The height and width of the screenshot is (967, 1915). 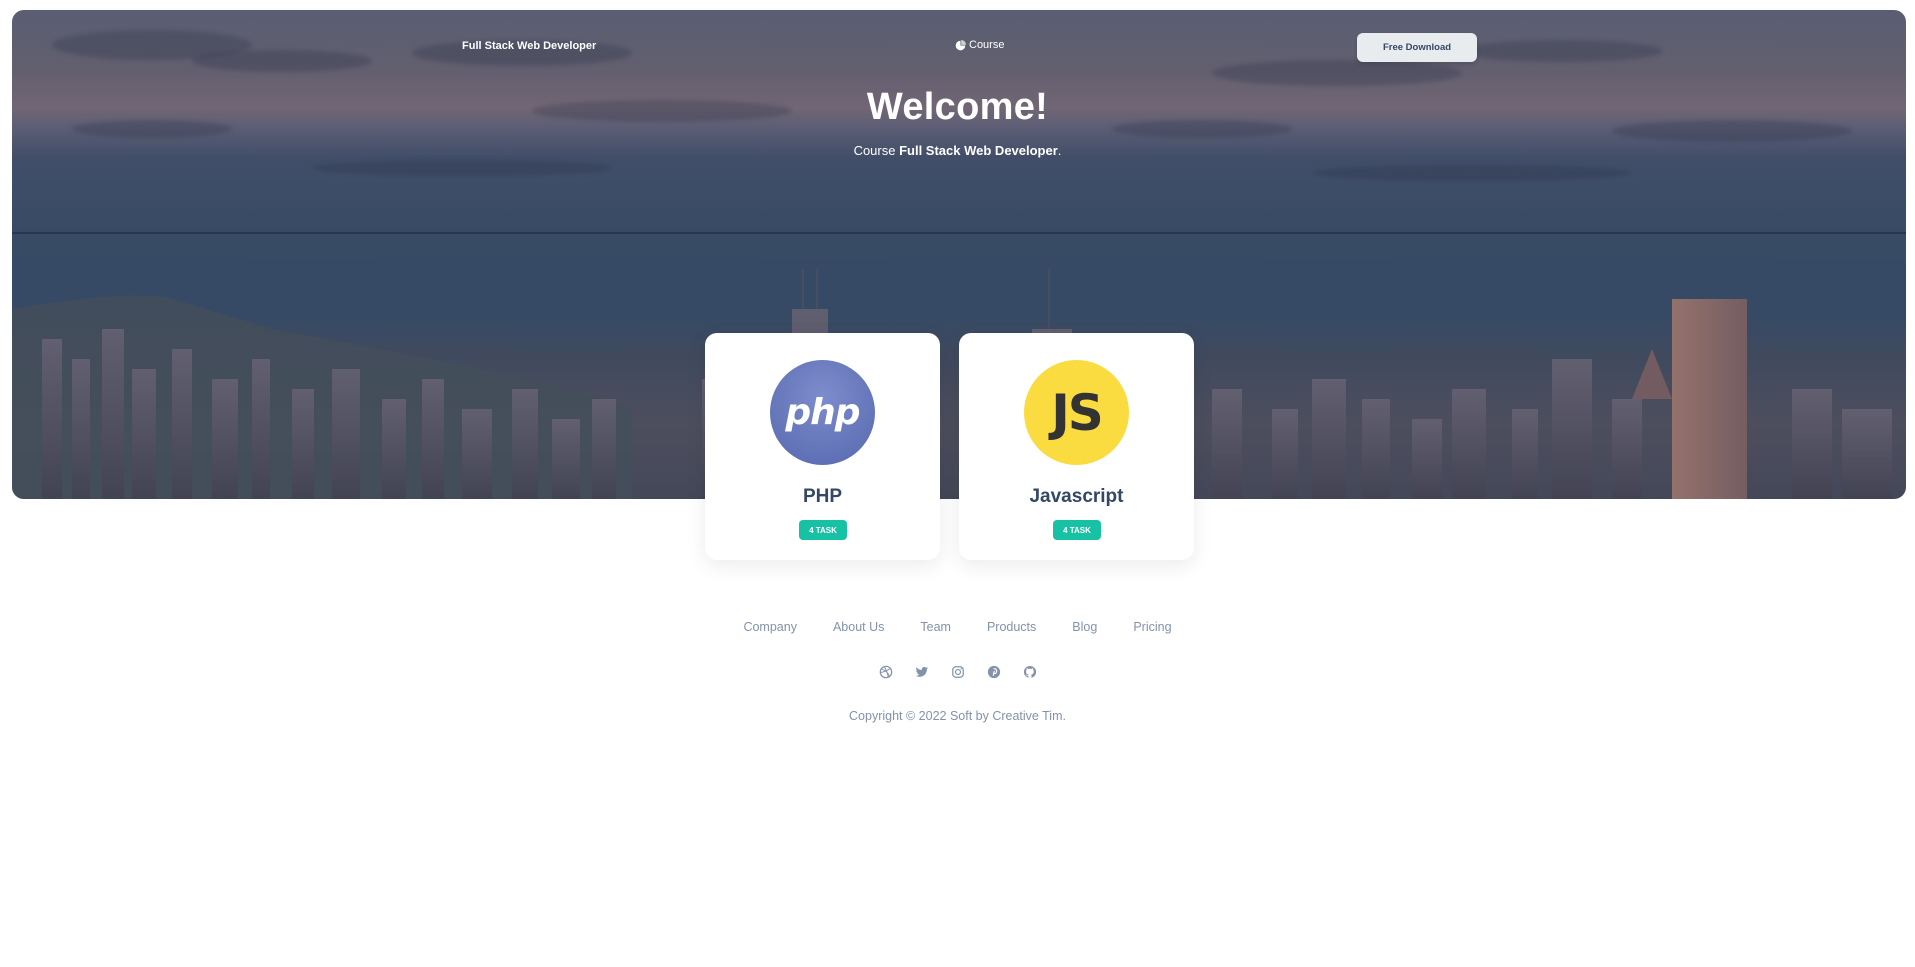 What do you see at coordinates (935, 627) in the screenshot?
I see `footer-link-team: Team` at bounding box center [935, 627].